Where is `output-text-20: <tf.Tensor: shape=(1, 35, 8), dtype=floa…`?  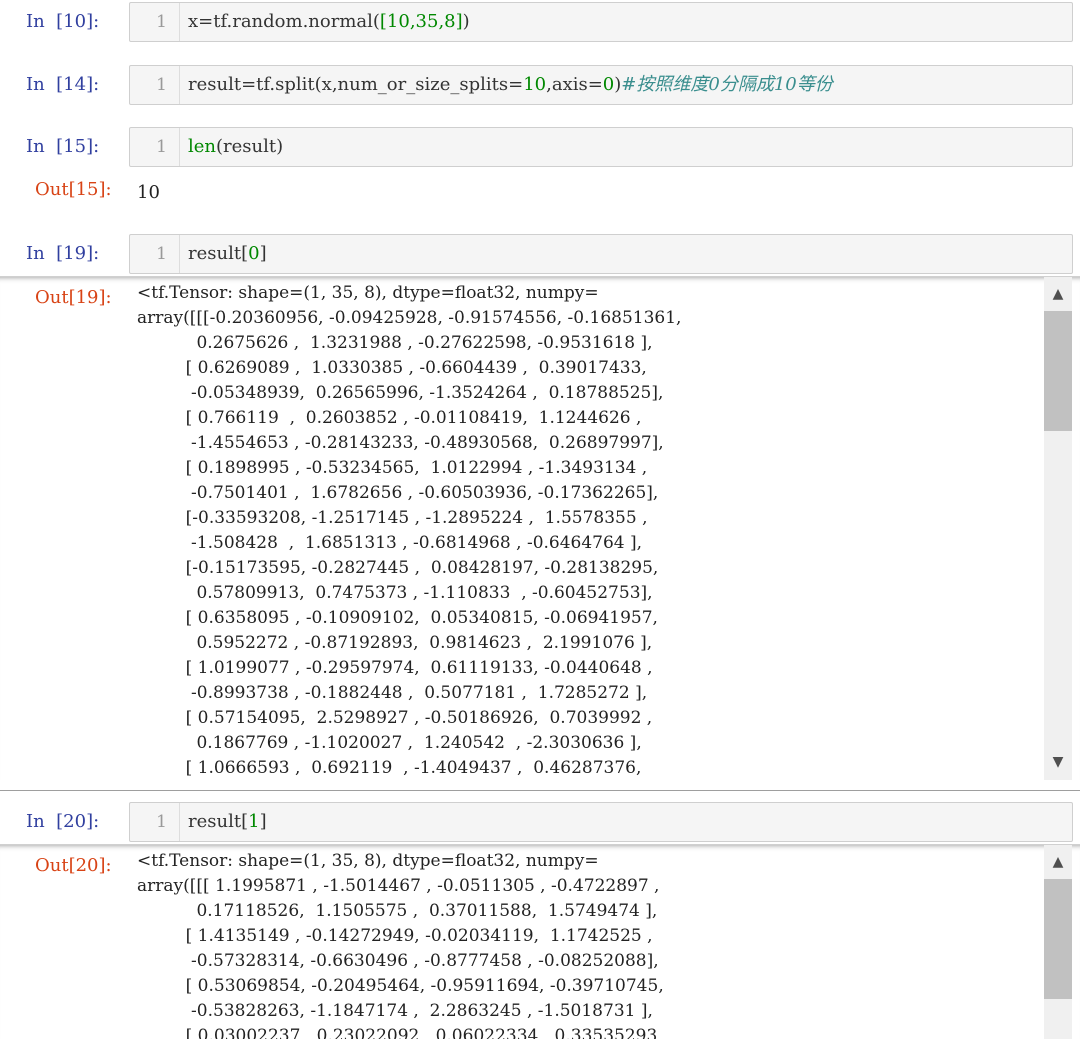 output-text-20: <tf.Tensor: shape=(1, 35, 8), dtype=floa… is located at coordinates (400, 944).